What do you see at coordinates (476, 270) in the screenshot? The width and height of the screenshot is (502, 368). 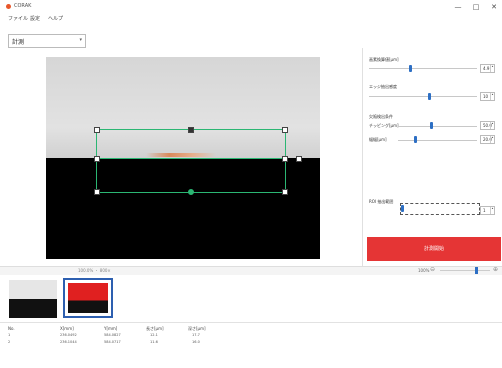 I see `zoom-slider` at bounding box center [476, 270].